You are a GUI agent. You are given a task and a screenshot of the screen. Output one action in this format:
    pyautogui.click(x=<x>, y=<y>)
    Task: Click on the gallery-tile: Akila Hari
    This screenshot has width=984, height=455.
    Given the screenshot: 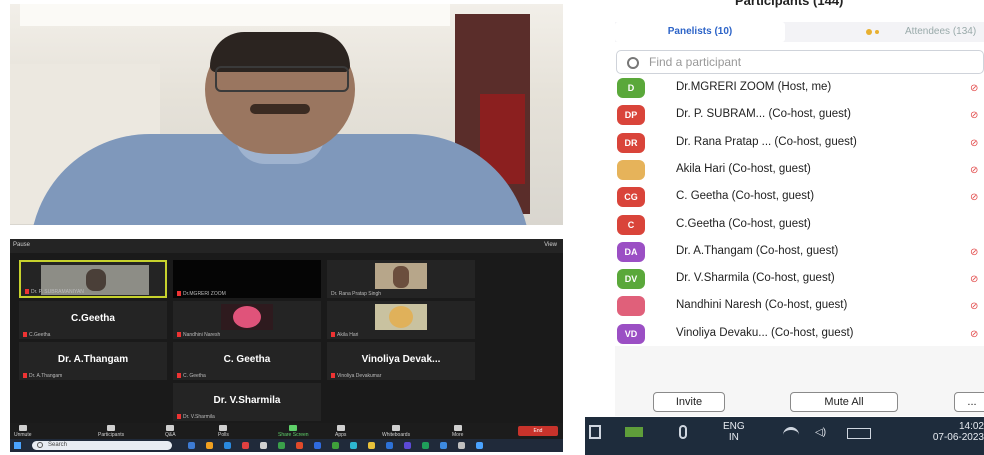 What is the action you would take?
    pyautogui.click(x=401, y=320)
    